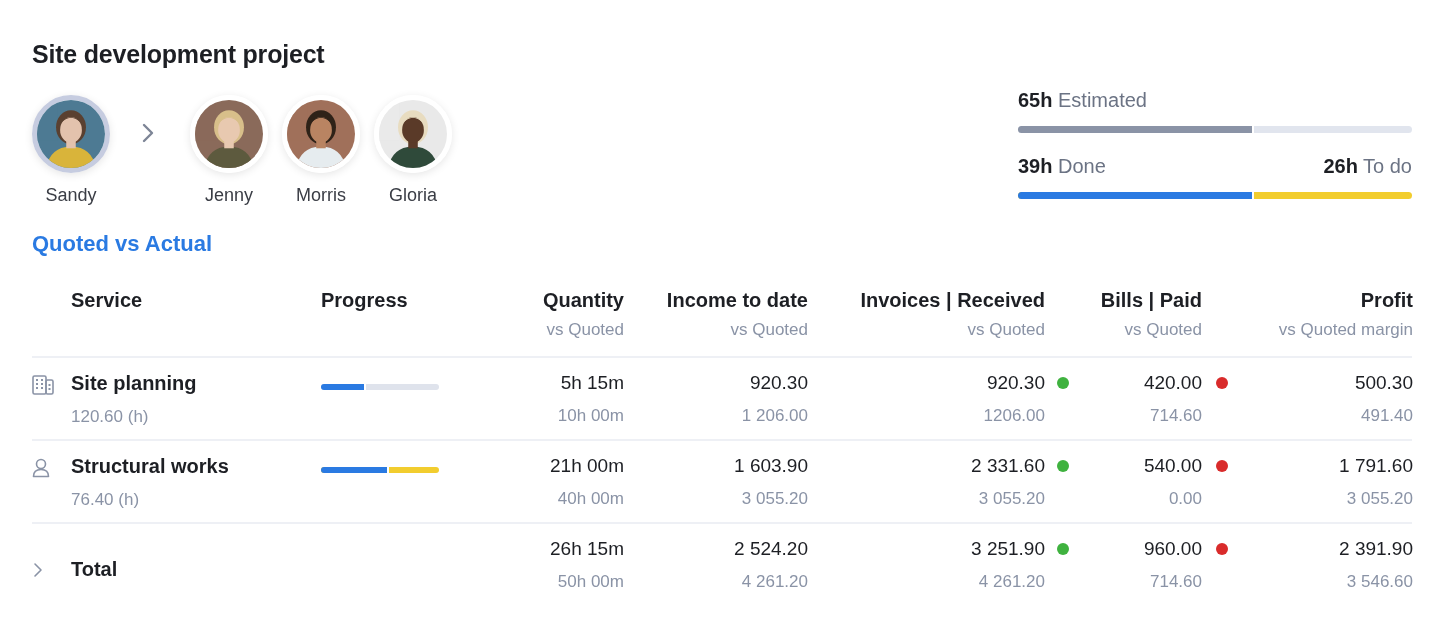  What do you see at coordinates (1082, 166) in the screenshot?
I see `done-label: Done` at bounding box center [1082, 166].